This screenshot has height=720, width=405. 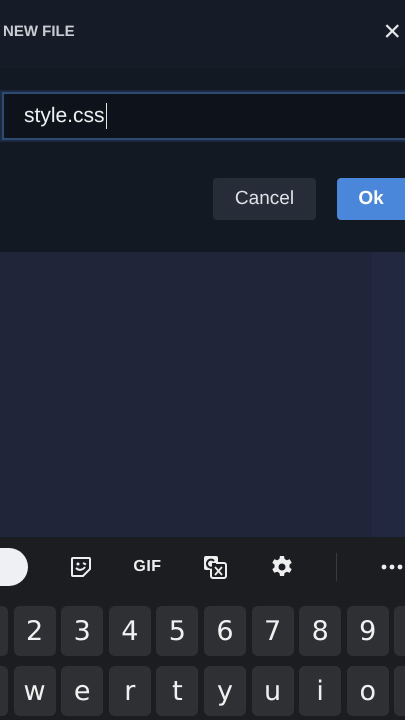 I want to click on keyboard-key: 9, so click(x=367, y=631).